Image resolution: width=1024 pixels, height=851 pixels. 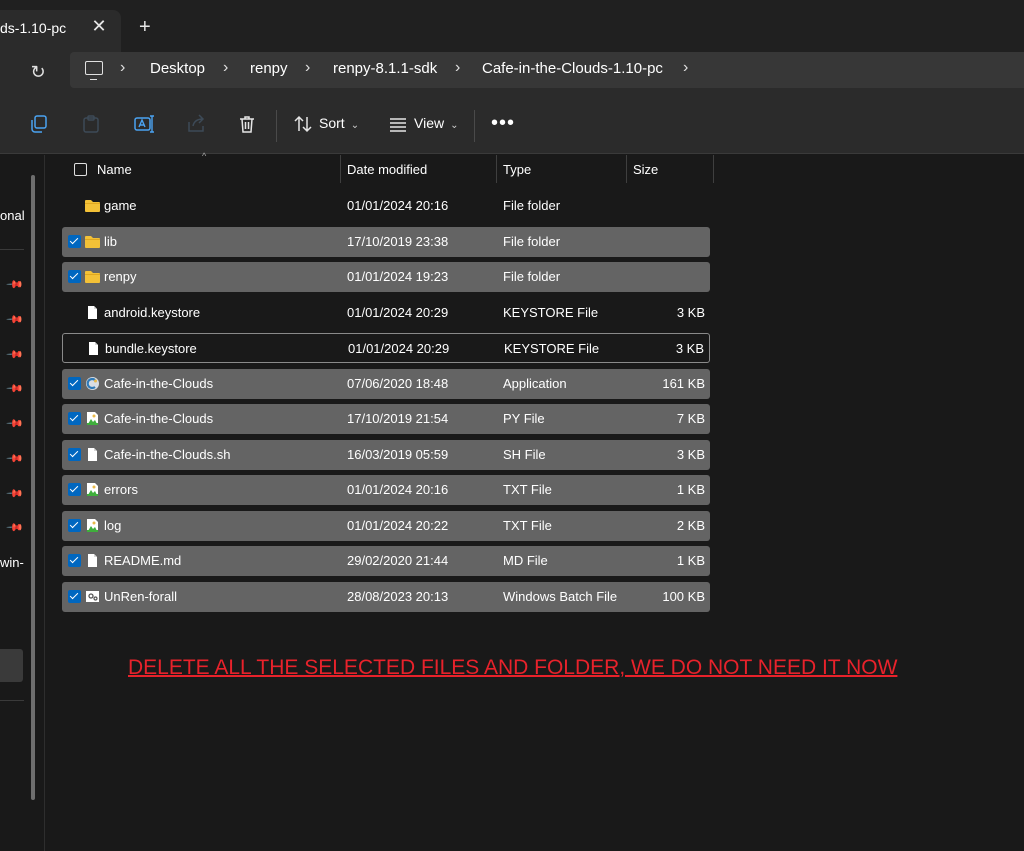 I want to click on column-name: Name, so click(x=114, y=169).